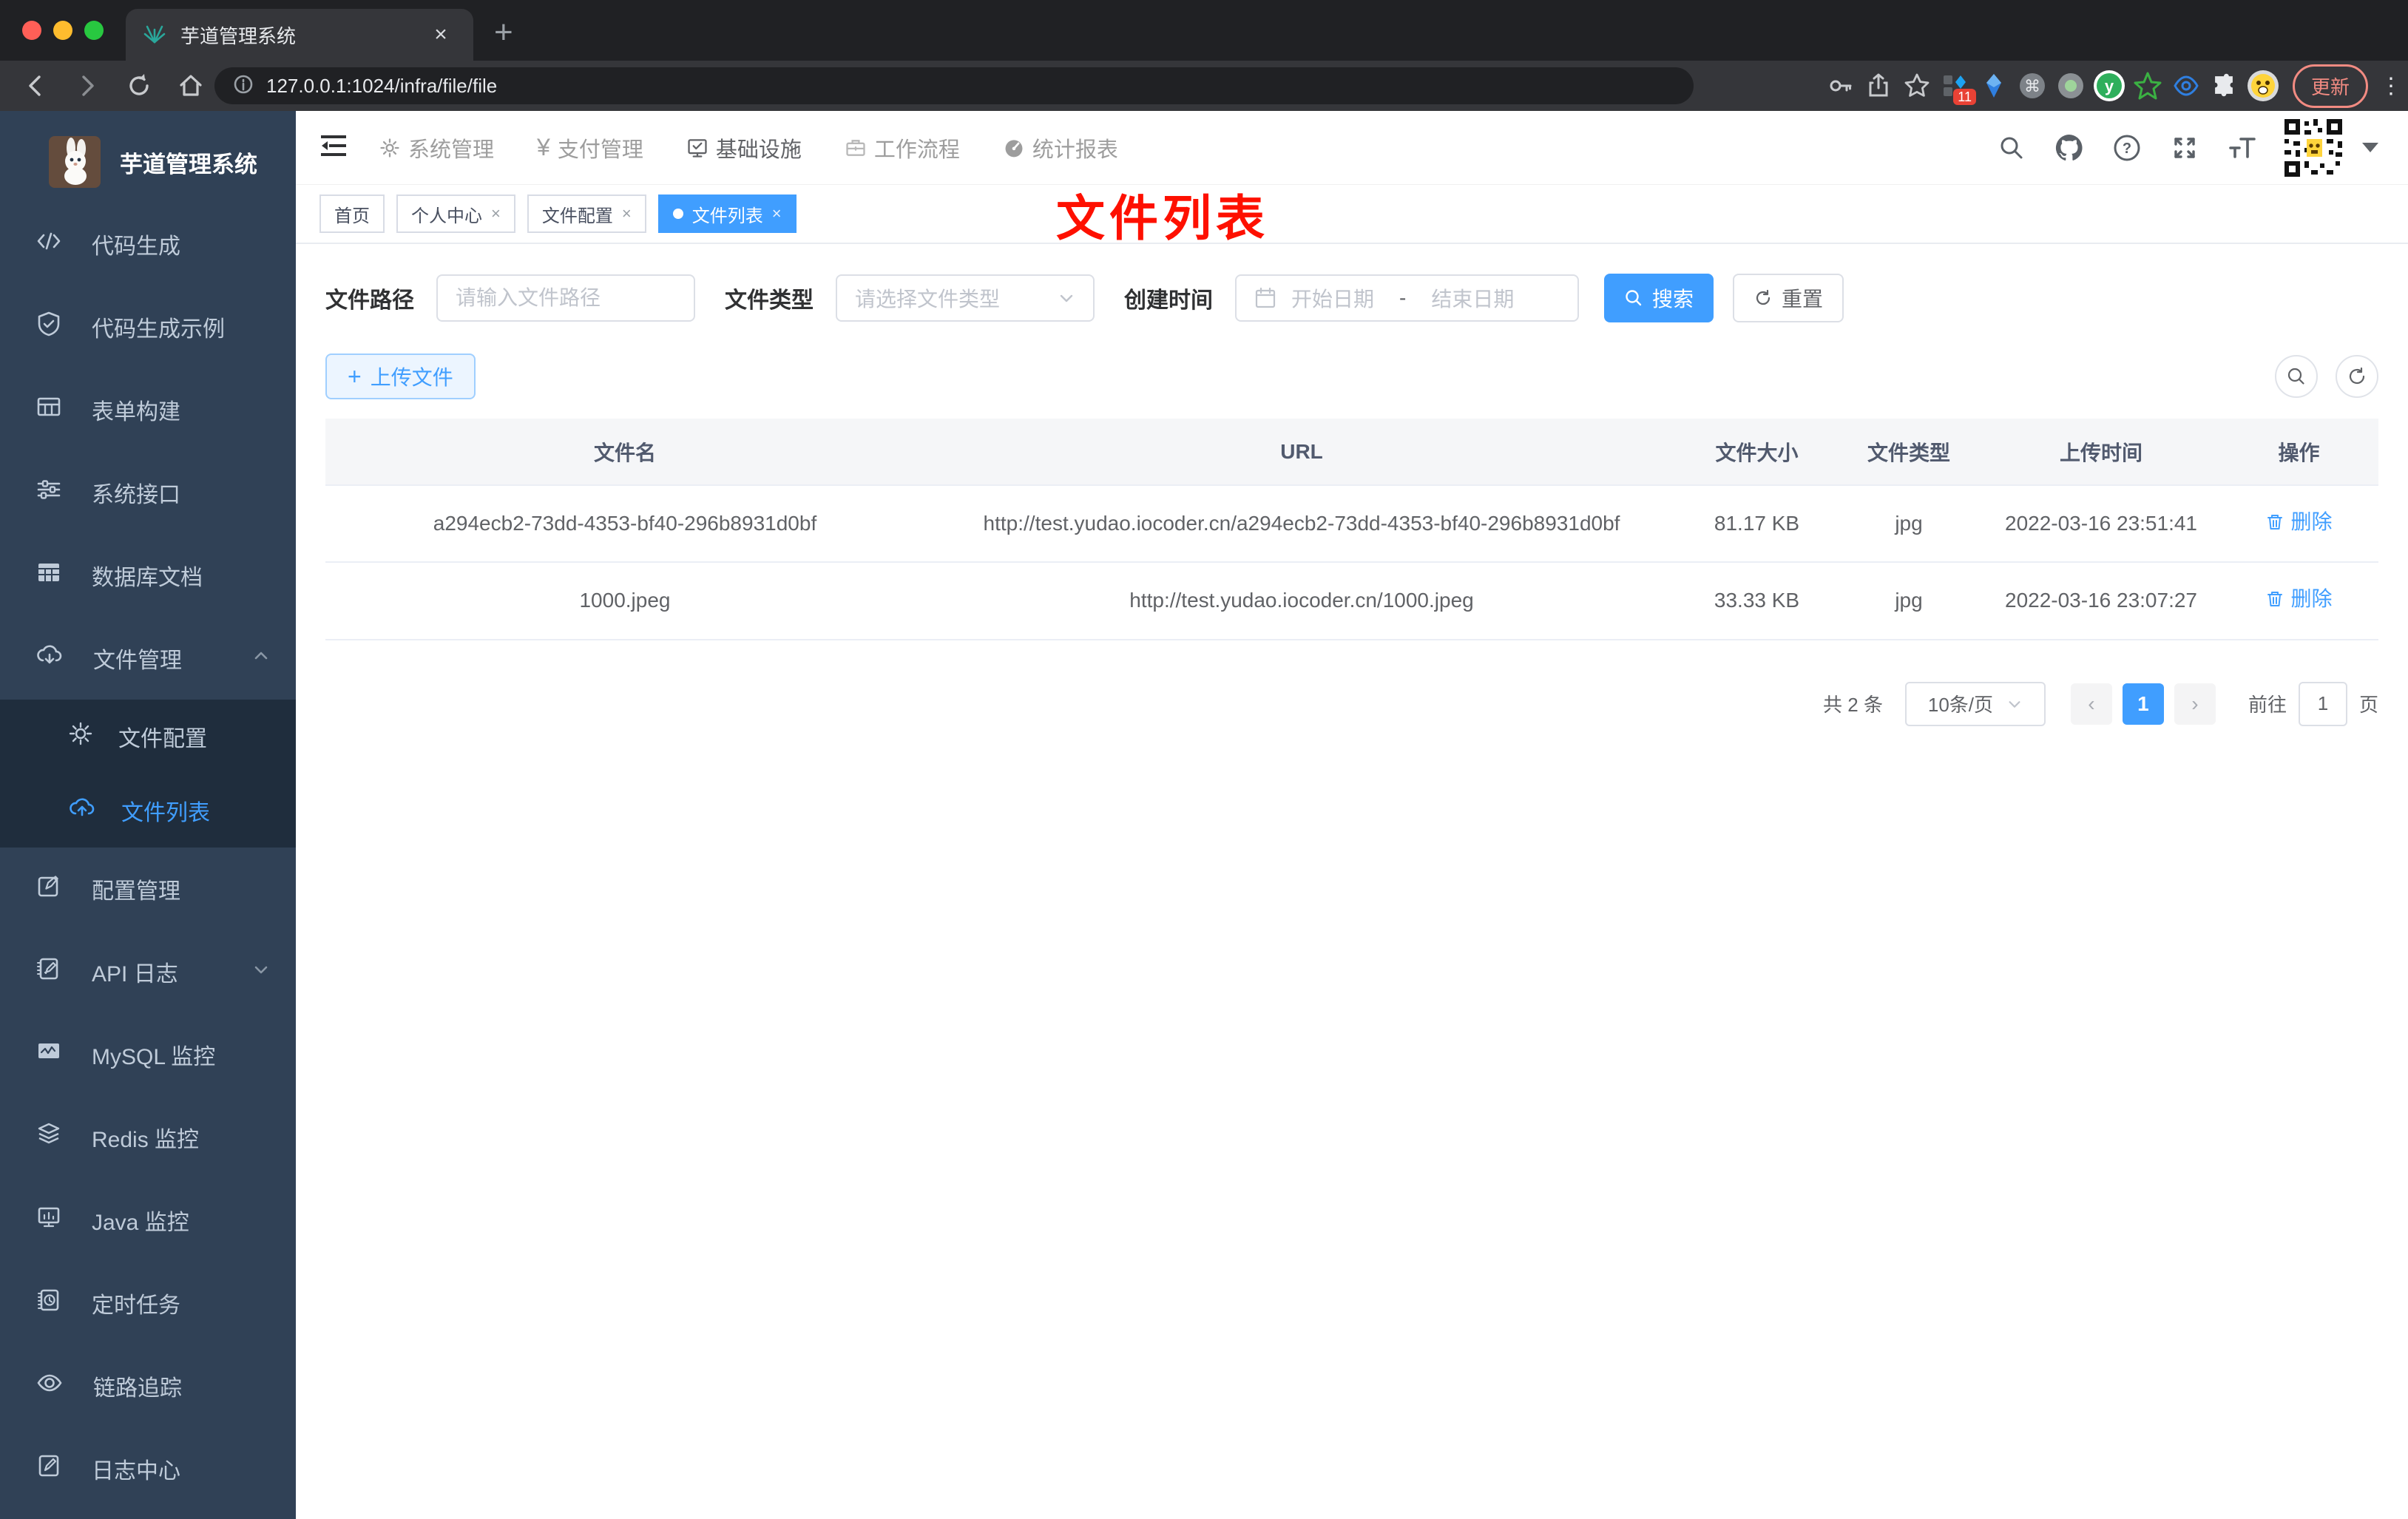 The image size is (2408, 1519). What do you see at coordinates (1879, 86) in the screenshot?
I see `share-icon` at bounding box center [1879, 86].